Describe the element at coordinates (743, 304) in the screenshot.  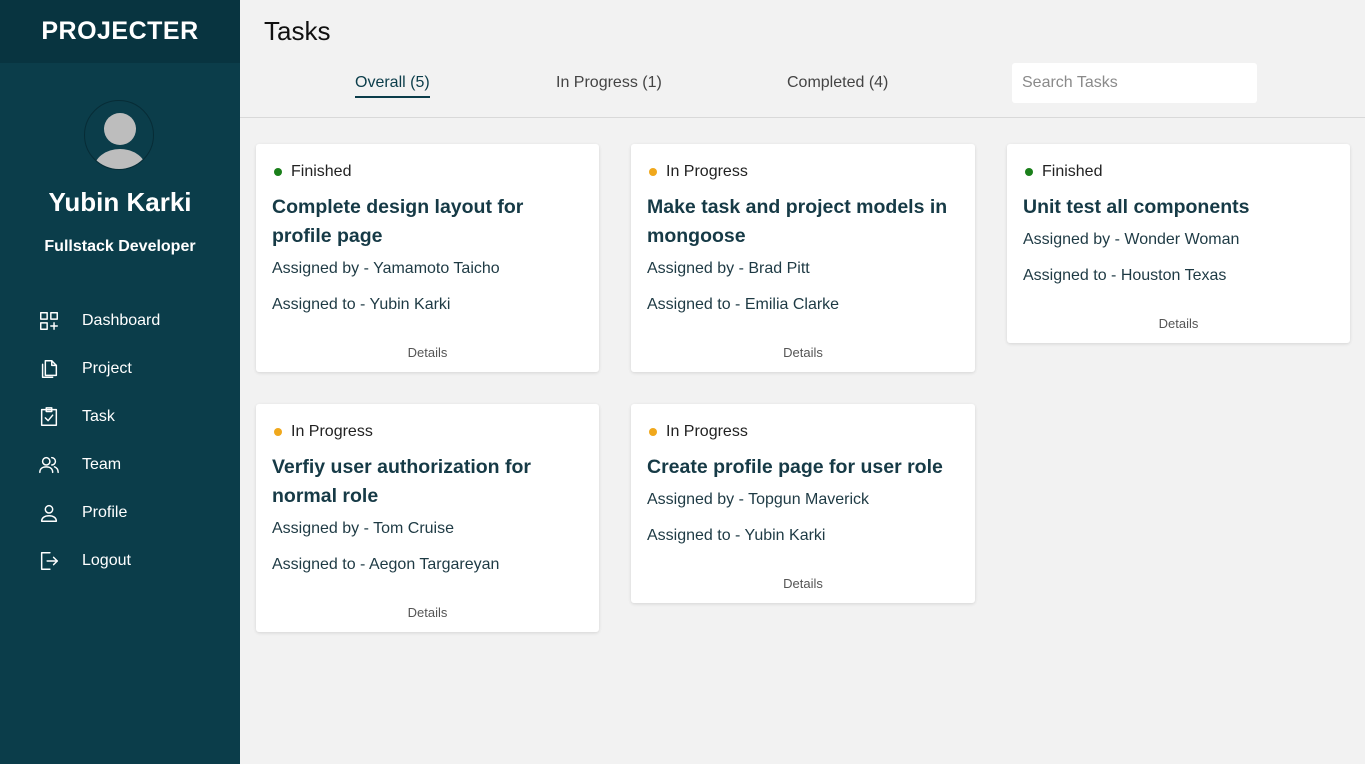
I see `assigned-to: Assigned to - Emilia Clarke` at that location.